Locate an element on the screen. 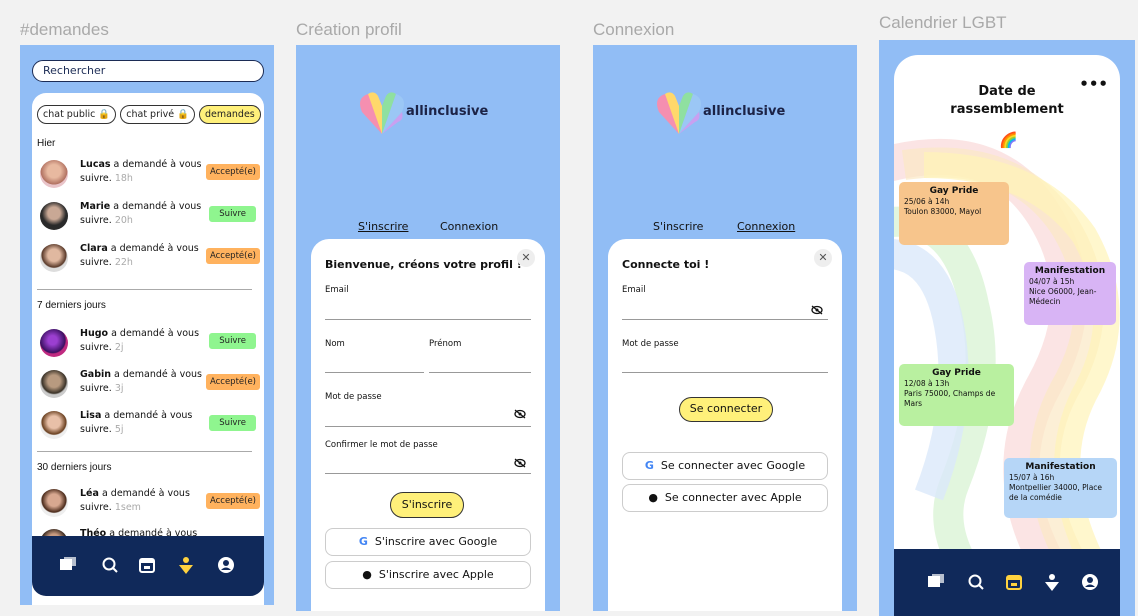  event-title: Gay Pride is located at coordinates (954, 191).